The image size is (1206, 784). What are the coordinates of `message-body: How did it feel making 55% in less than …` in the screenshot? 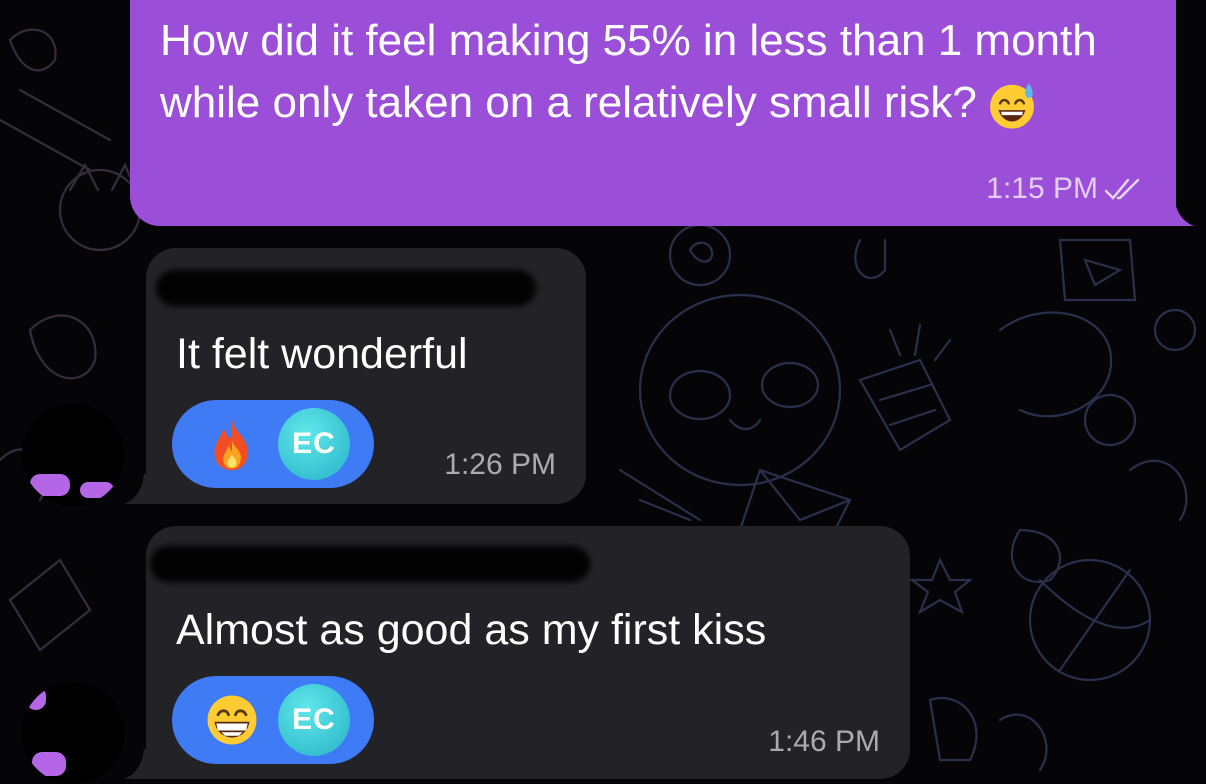 It's located at (628, 71).